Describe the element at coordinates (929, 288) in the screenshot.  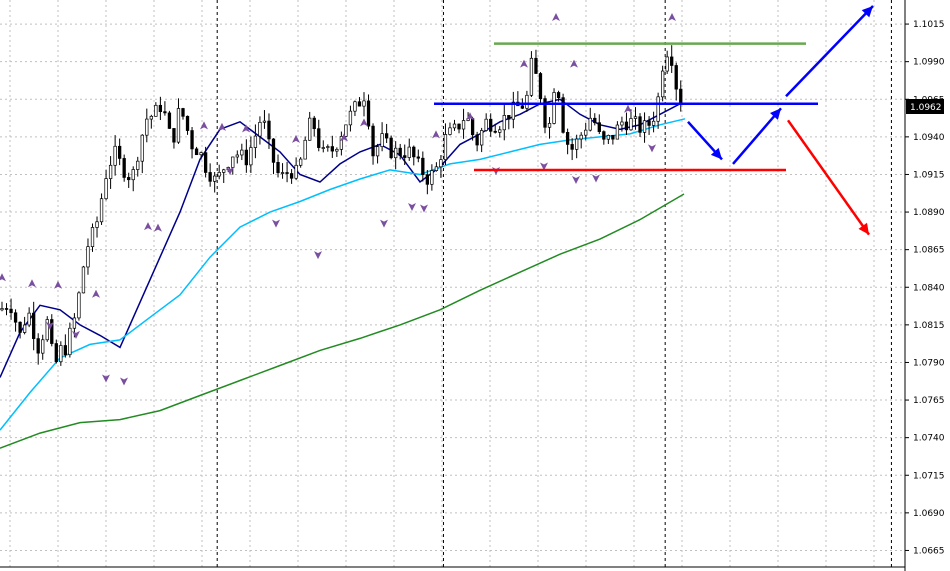
I see `price-tick-label: 1.0840` at that location.